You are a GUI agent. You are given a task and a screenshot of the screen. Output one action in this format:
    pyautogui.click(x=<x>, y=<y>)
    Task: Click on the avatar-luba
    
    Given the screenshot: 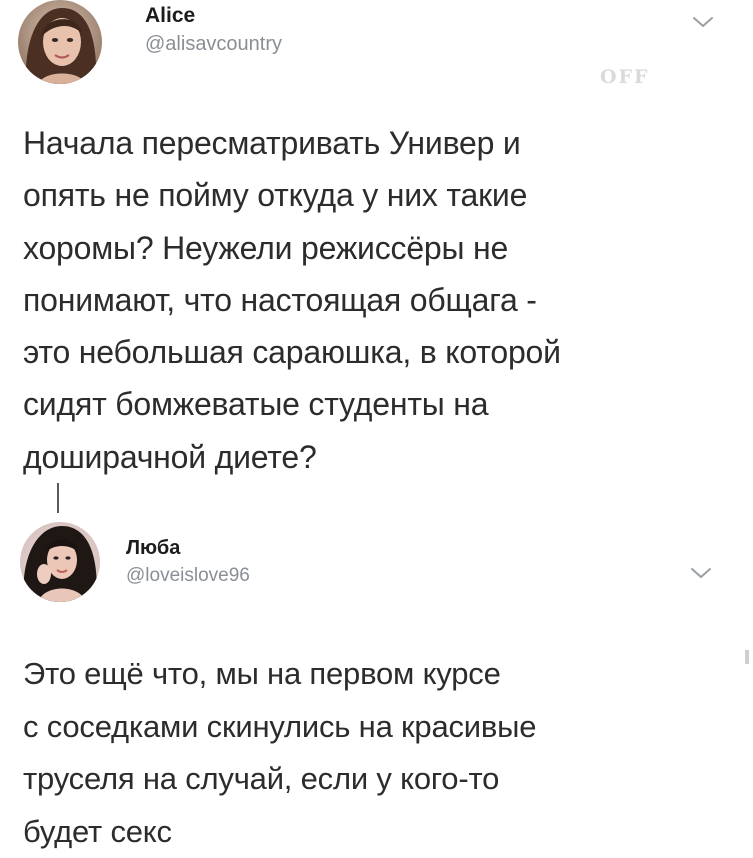 What is the action you would take?
    pyautogui.click(x=60, y=562)
    